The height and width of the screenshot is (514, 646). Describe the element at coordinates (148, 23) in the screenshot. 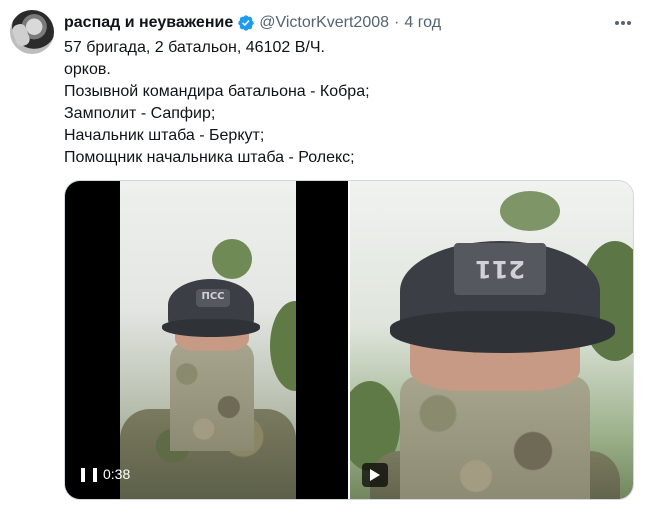

I see `author-name: распад и неуважение` at that location.